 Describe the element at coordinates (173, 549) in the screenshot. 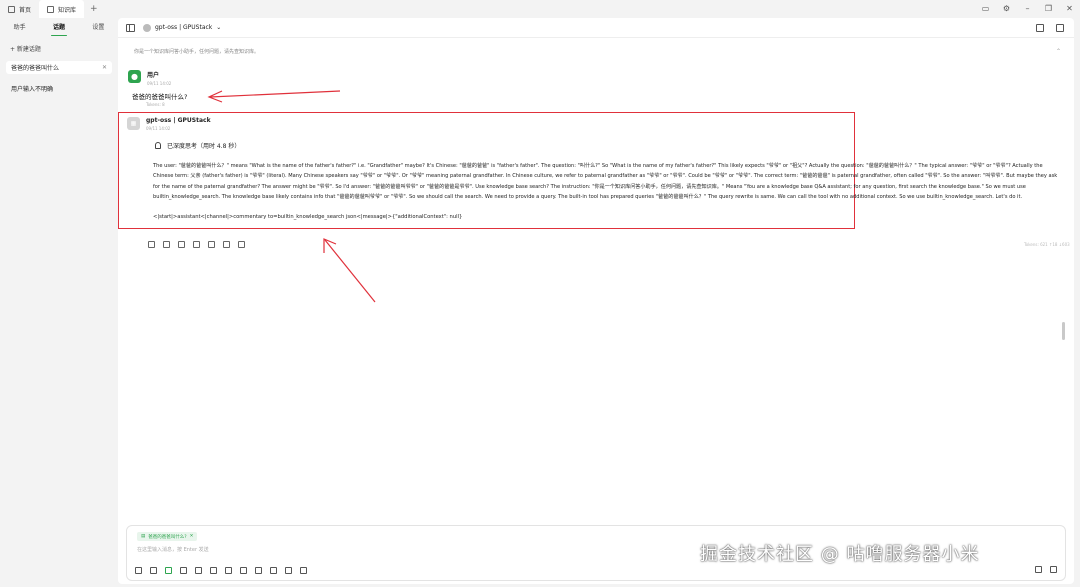

I see `message-input: 在这里输入消息，按 Enter 发送` at that location.